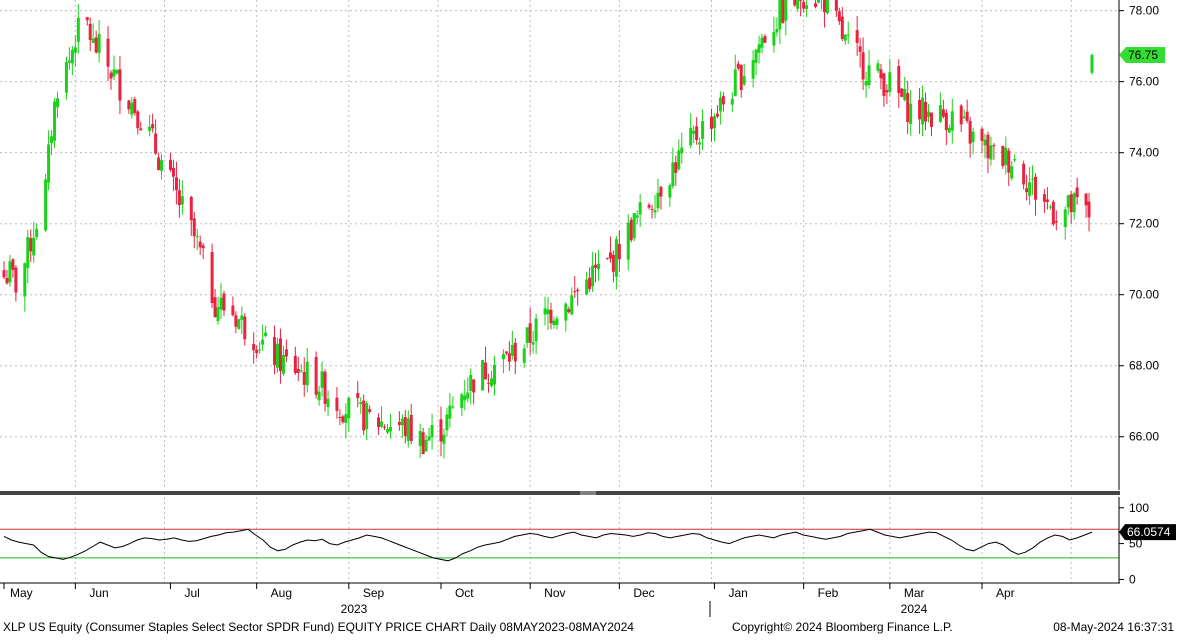 Image resolution: width=1177 pixels, height=640 pixels. I want to click on year-label: 2024, so click(914, 609).